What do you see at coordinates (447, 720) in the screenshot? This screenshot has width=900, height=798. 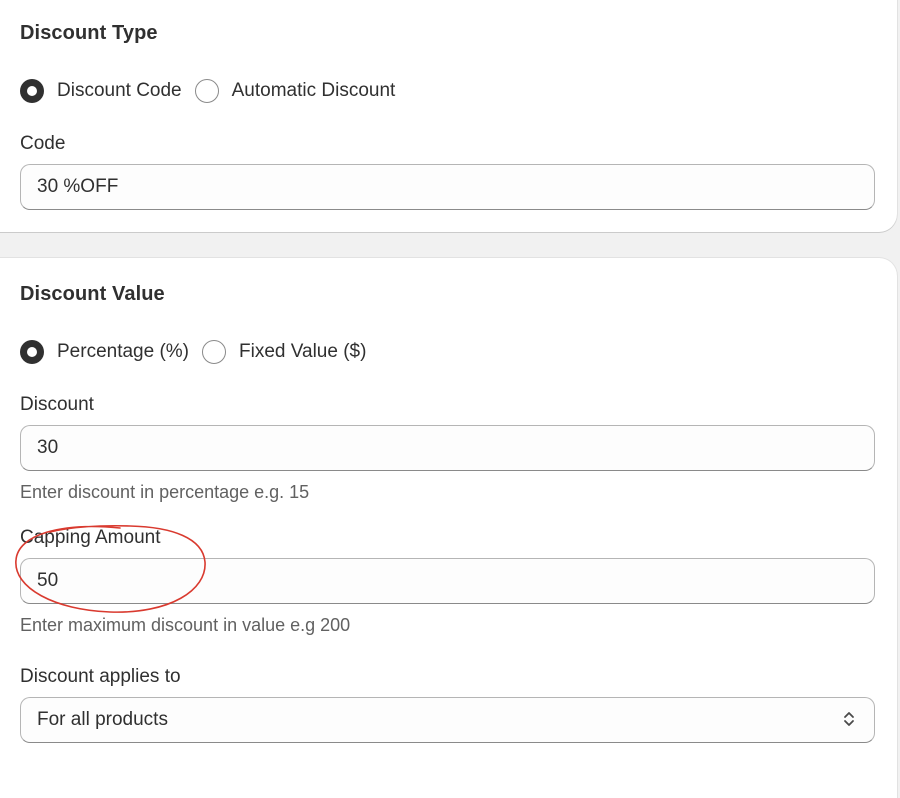 I see `discount-applies-to-select: For all products` at bounding box center [447, 720].